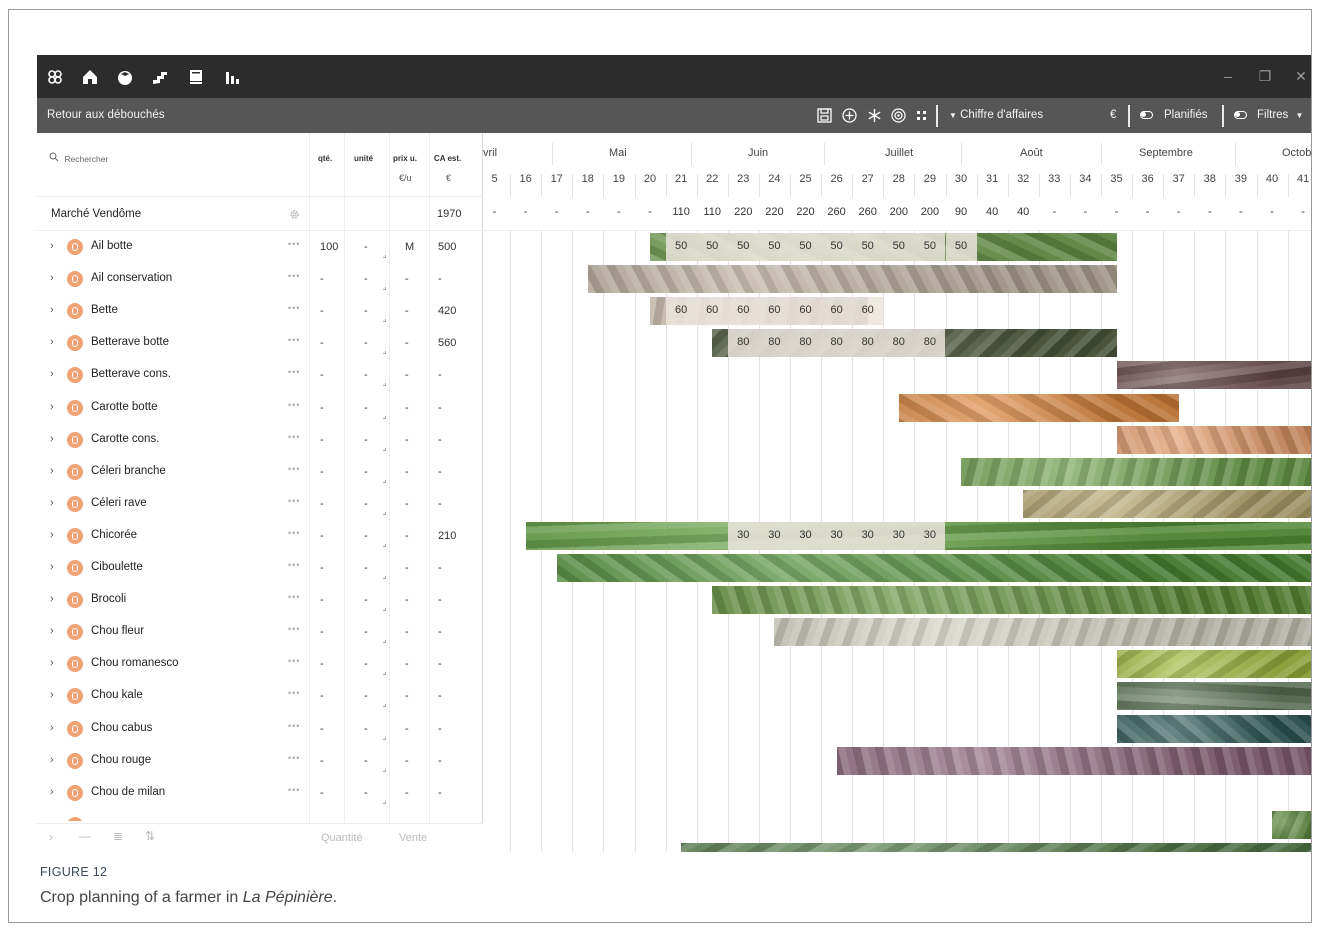 This screenshot has width=1320, height=931. I want to click on minimize-button: –, so click(1228, 76).